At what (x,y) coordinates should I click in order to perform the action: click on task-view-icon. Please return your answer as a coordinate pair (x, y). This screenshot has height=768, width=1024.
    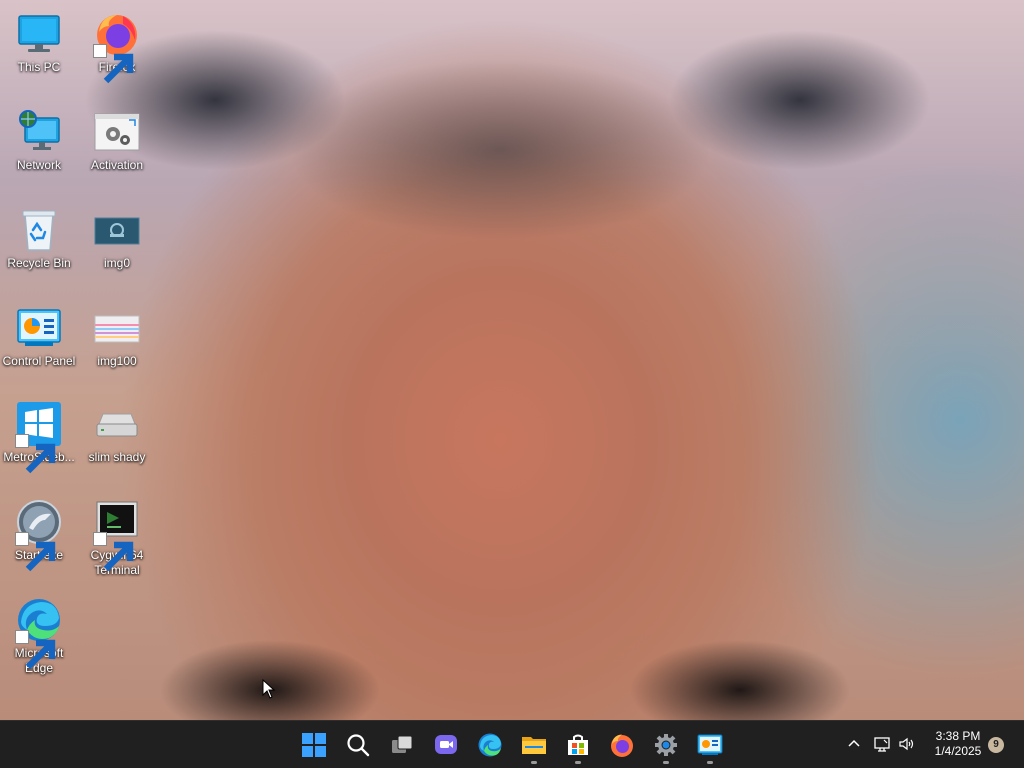
    Looking at the image, I should click on (402, 744).